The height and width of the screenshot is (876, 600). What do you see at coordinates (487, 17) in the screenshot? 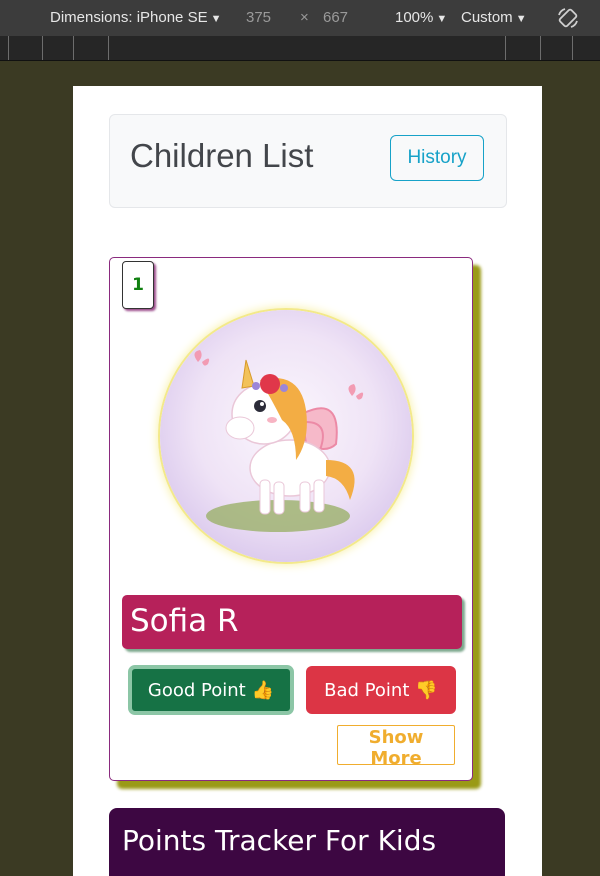
I see `throttle-label: Custom` at bounding box center [487, 17].